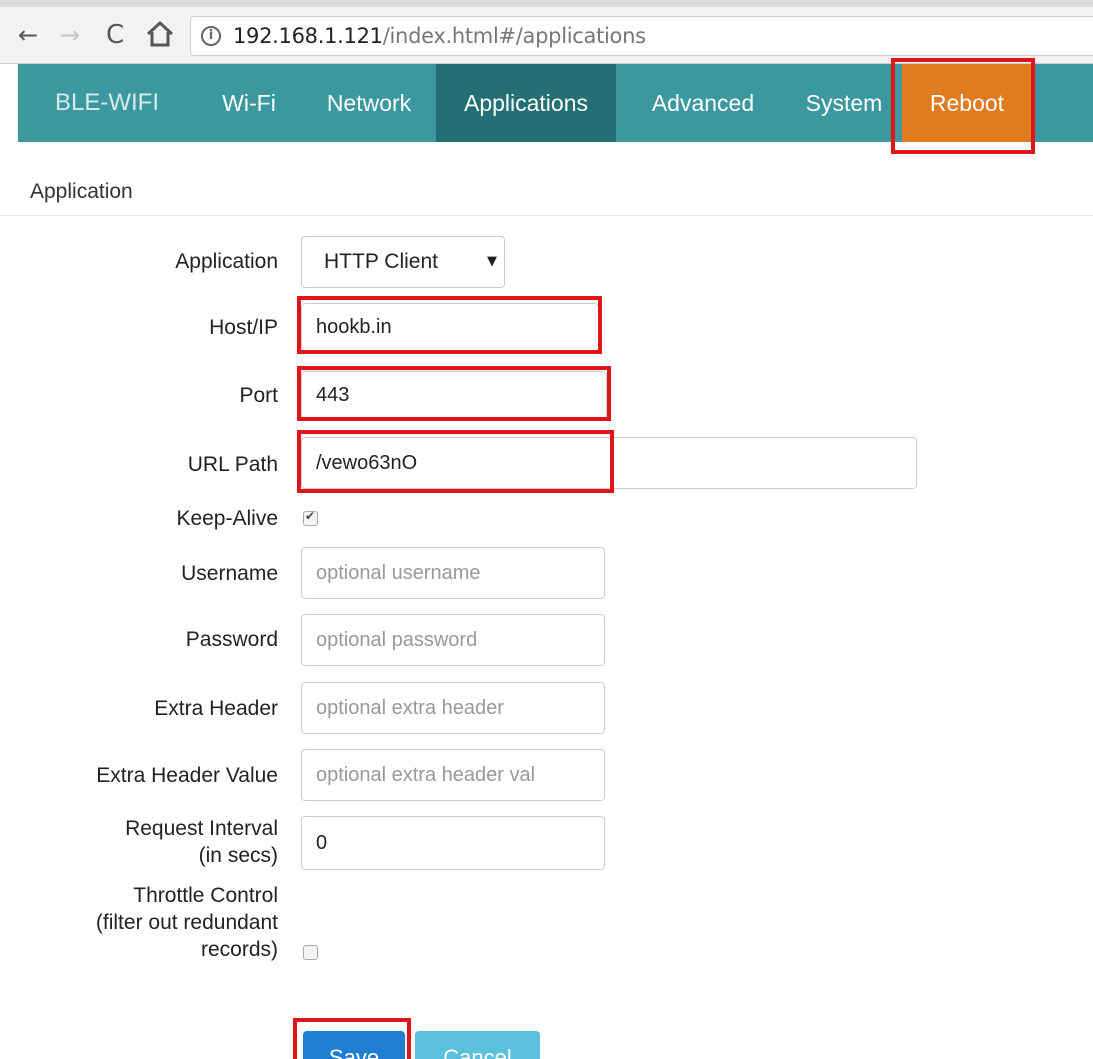 This screenshot has width=1093, height=1059. Describe the element at coordinates (211, 36) in the screenshot. I see `info-icon: i` at that location.